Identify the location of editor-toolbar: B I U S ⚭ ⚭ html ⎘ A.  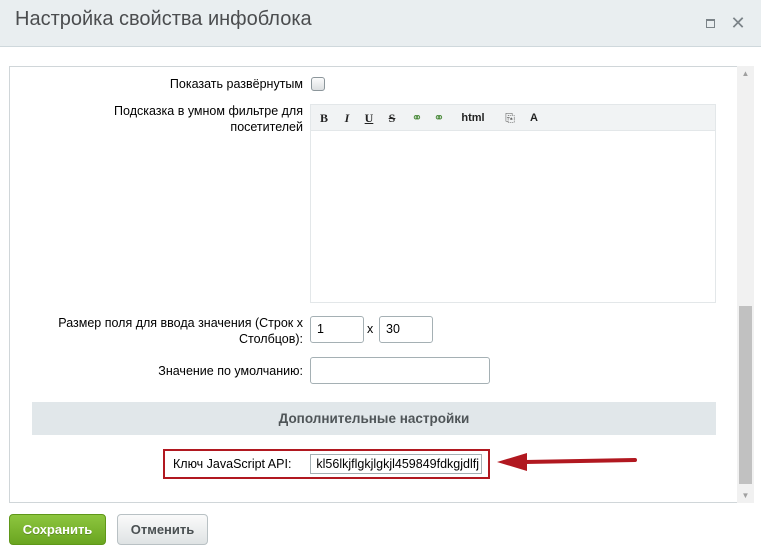
(513, 118).